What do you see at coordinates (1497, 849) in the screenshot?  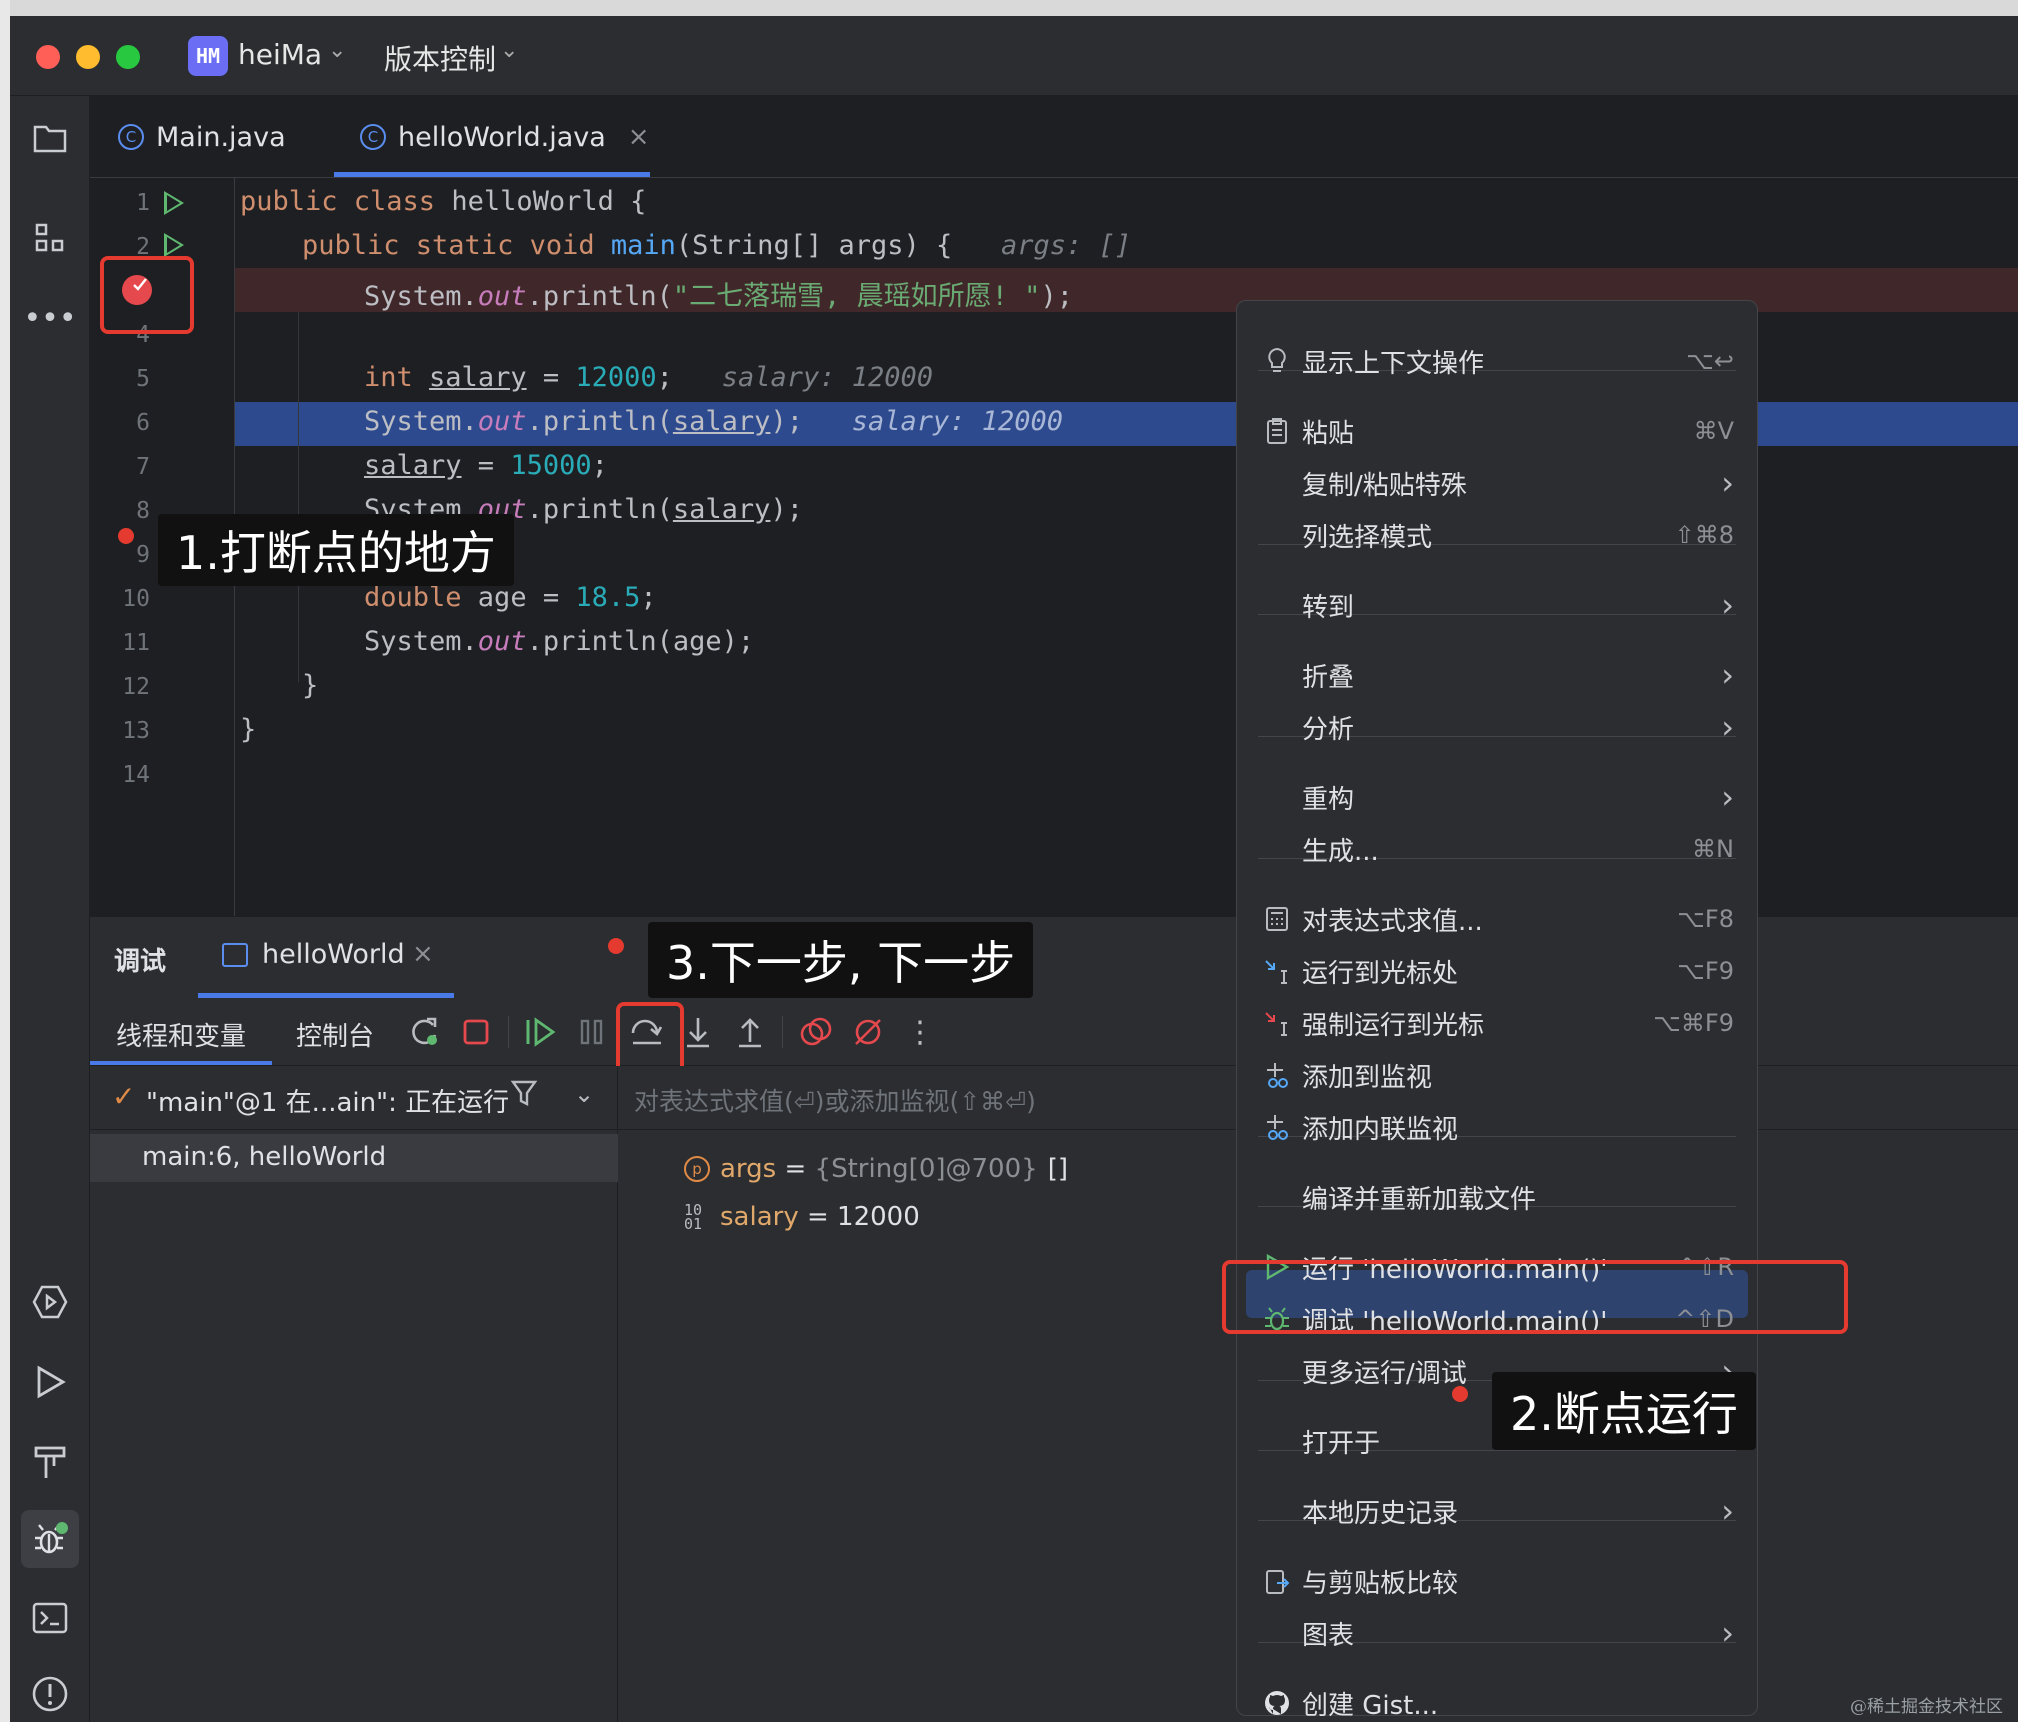 I see `menu-item: 生成... ⌘N` at bounding box center [1497, 849].